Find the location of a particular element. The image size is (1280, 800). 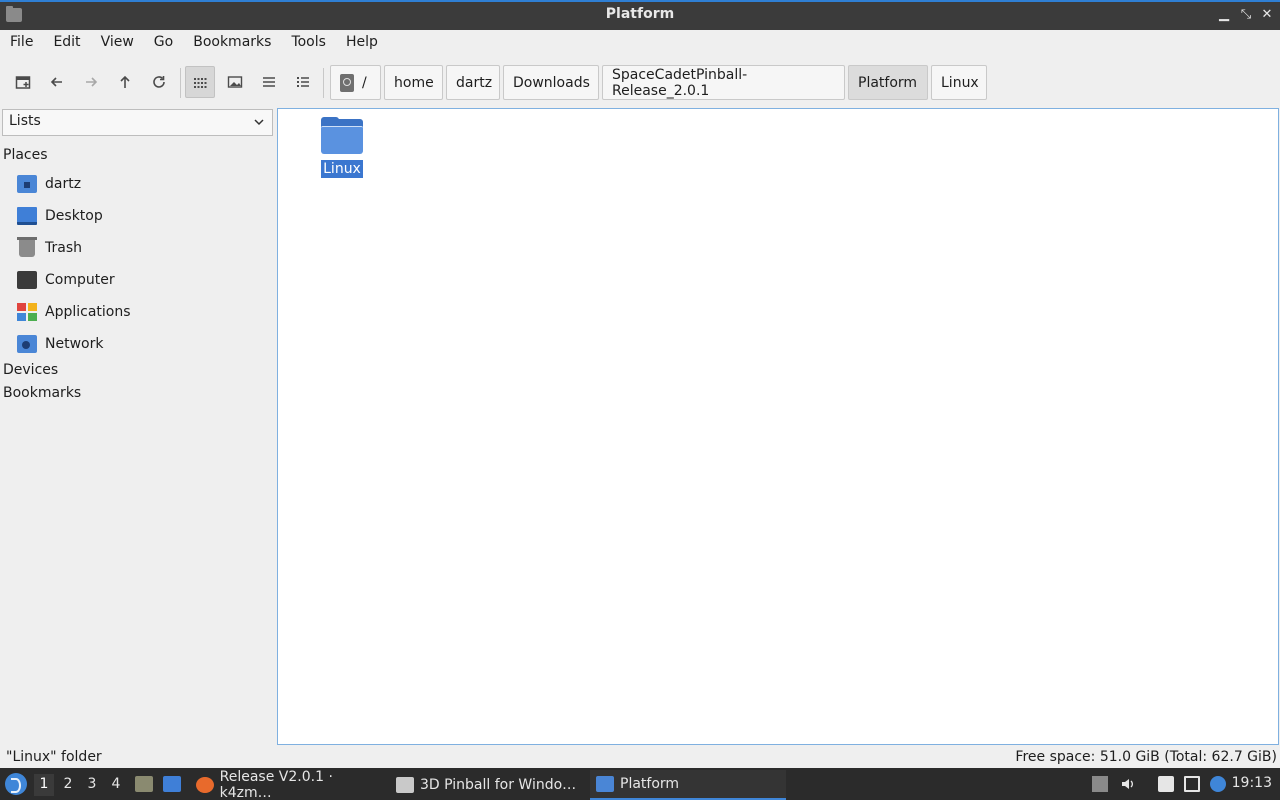

breadcrumb-home: home is located at coordinates (413, 82).